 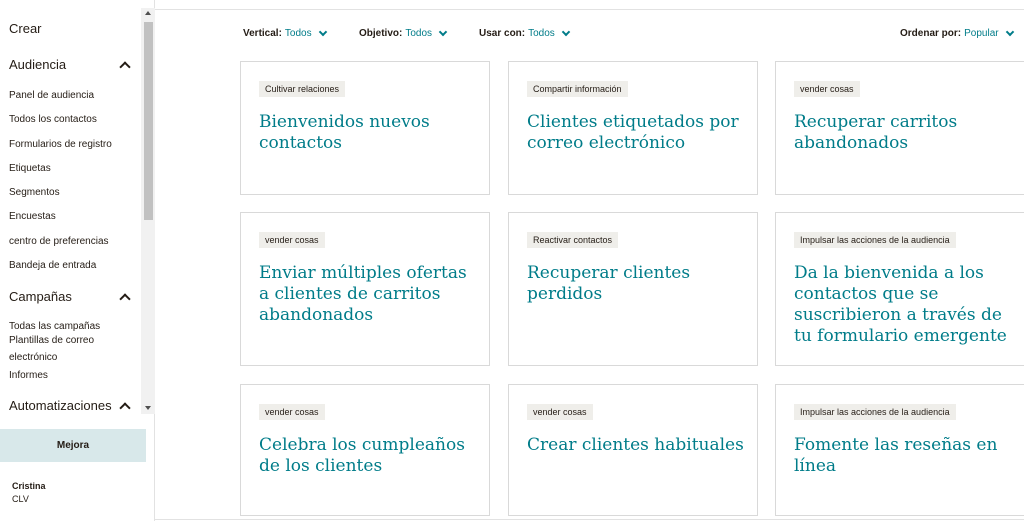 What do you see at coordinates (70, 65) in the screenshot?
I see `section-audience: Audiencia` at bounding box center [70, 65].